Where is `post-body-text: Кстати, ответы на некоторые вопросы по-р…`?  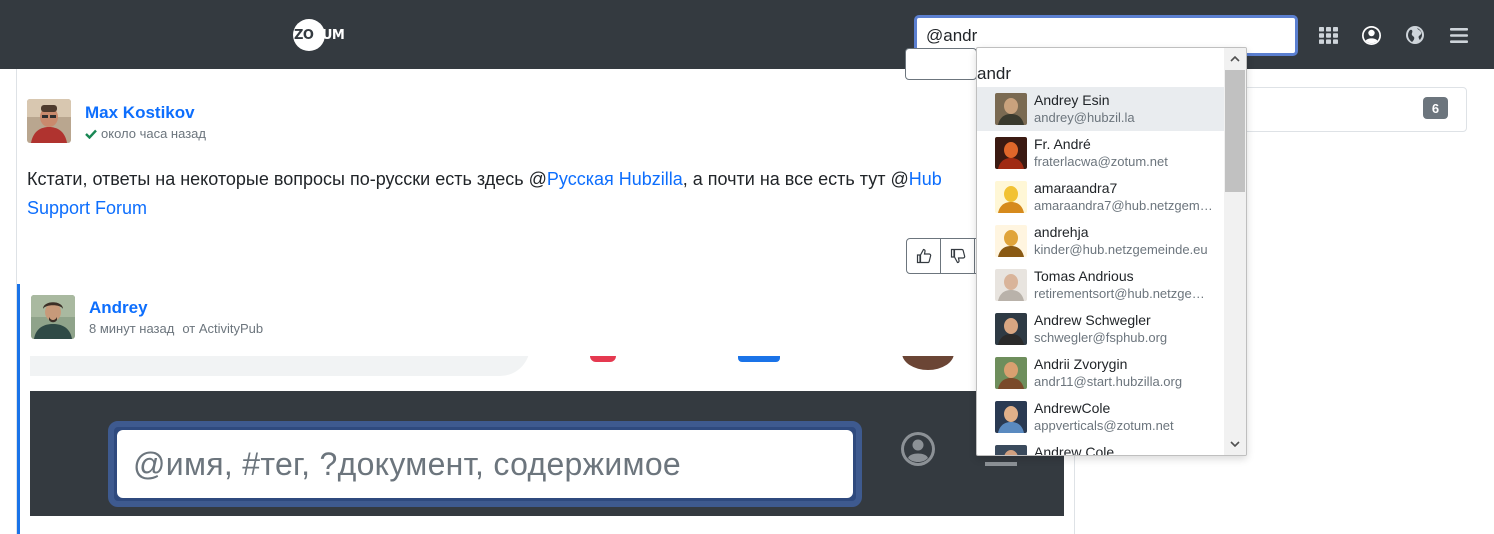
post-body-text: Кстати, ответы на некоторые вопросы по-р… is located at coordinates (287, 179).